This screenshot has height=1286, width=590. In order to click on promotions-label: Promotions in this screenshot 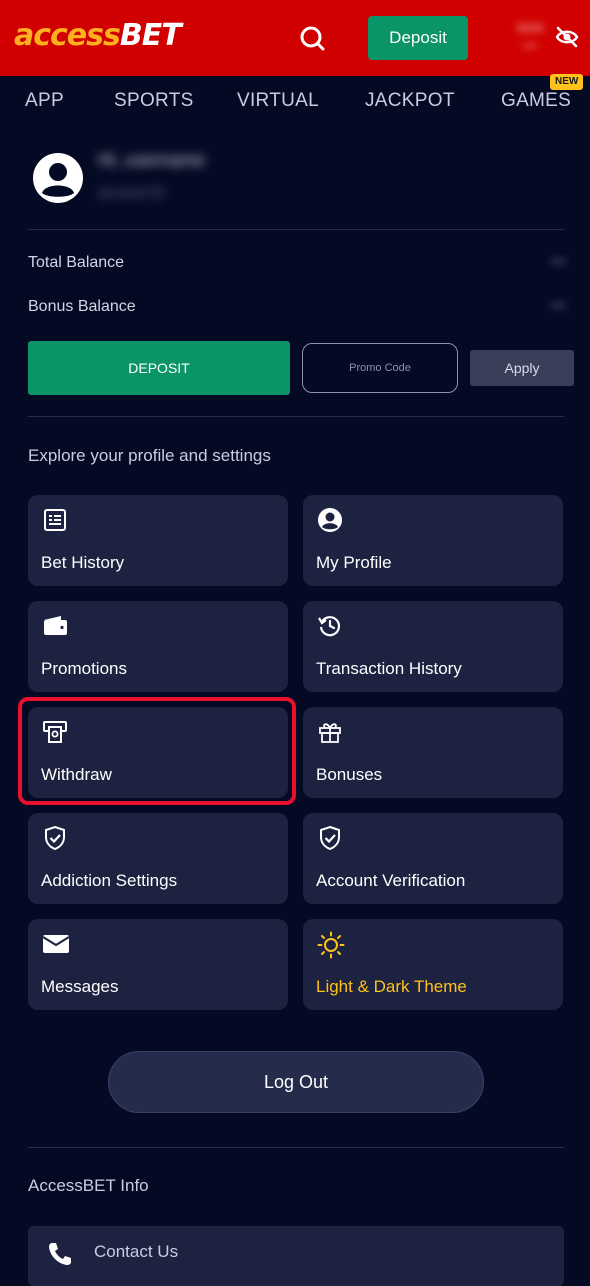, I will do `click(84, 668)`.